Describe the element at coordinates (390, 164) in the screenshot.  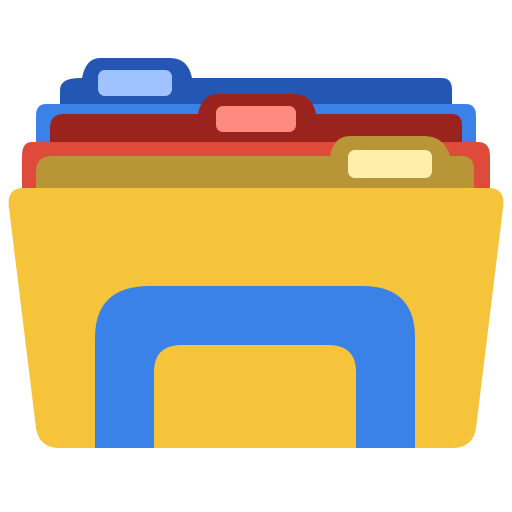
I see `cream-tab-label` at that location.